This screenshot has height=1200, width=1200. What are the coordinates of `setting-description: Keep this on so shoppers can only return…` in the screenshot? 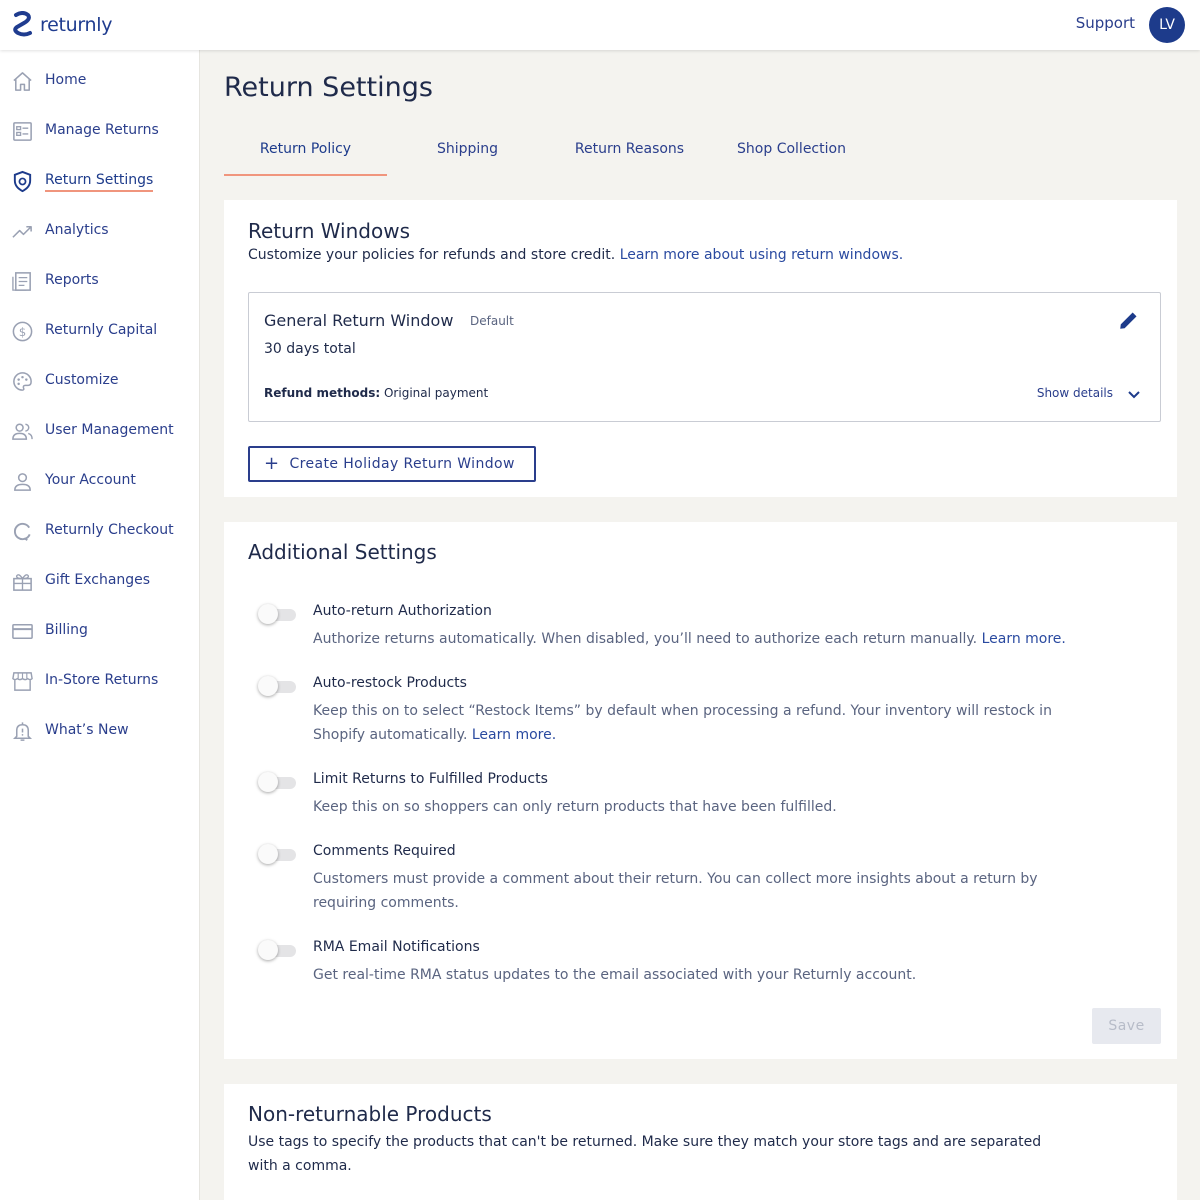 It's located at (575, 807).